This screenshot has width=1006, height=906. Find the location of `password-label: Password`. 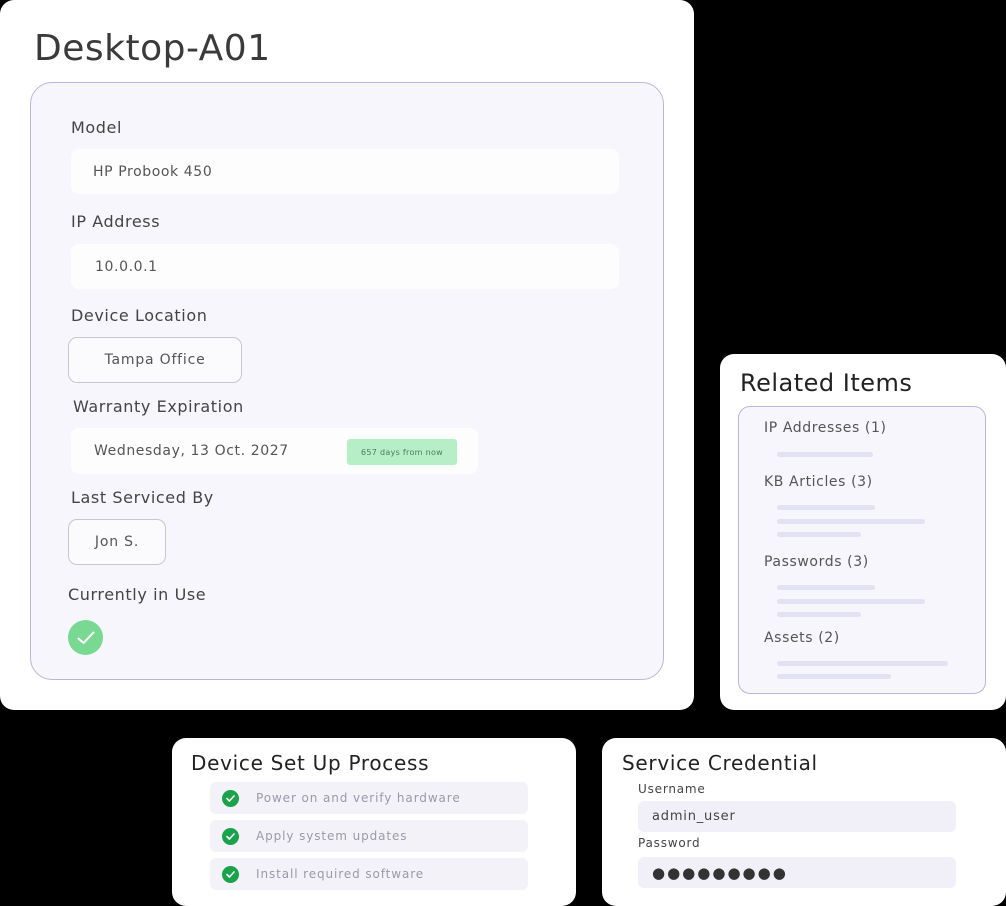

password-label: Password is located at coordinates (669, 843).